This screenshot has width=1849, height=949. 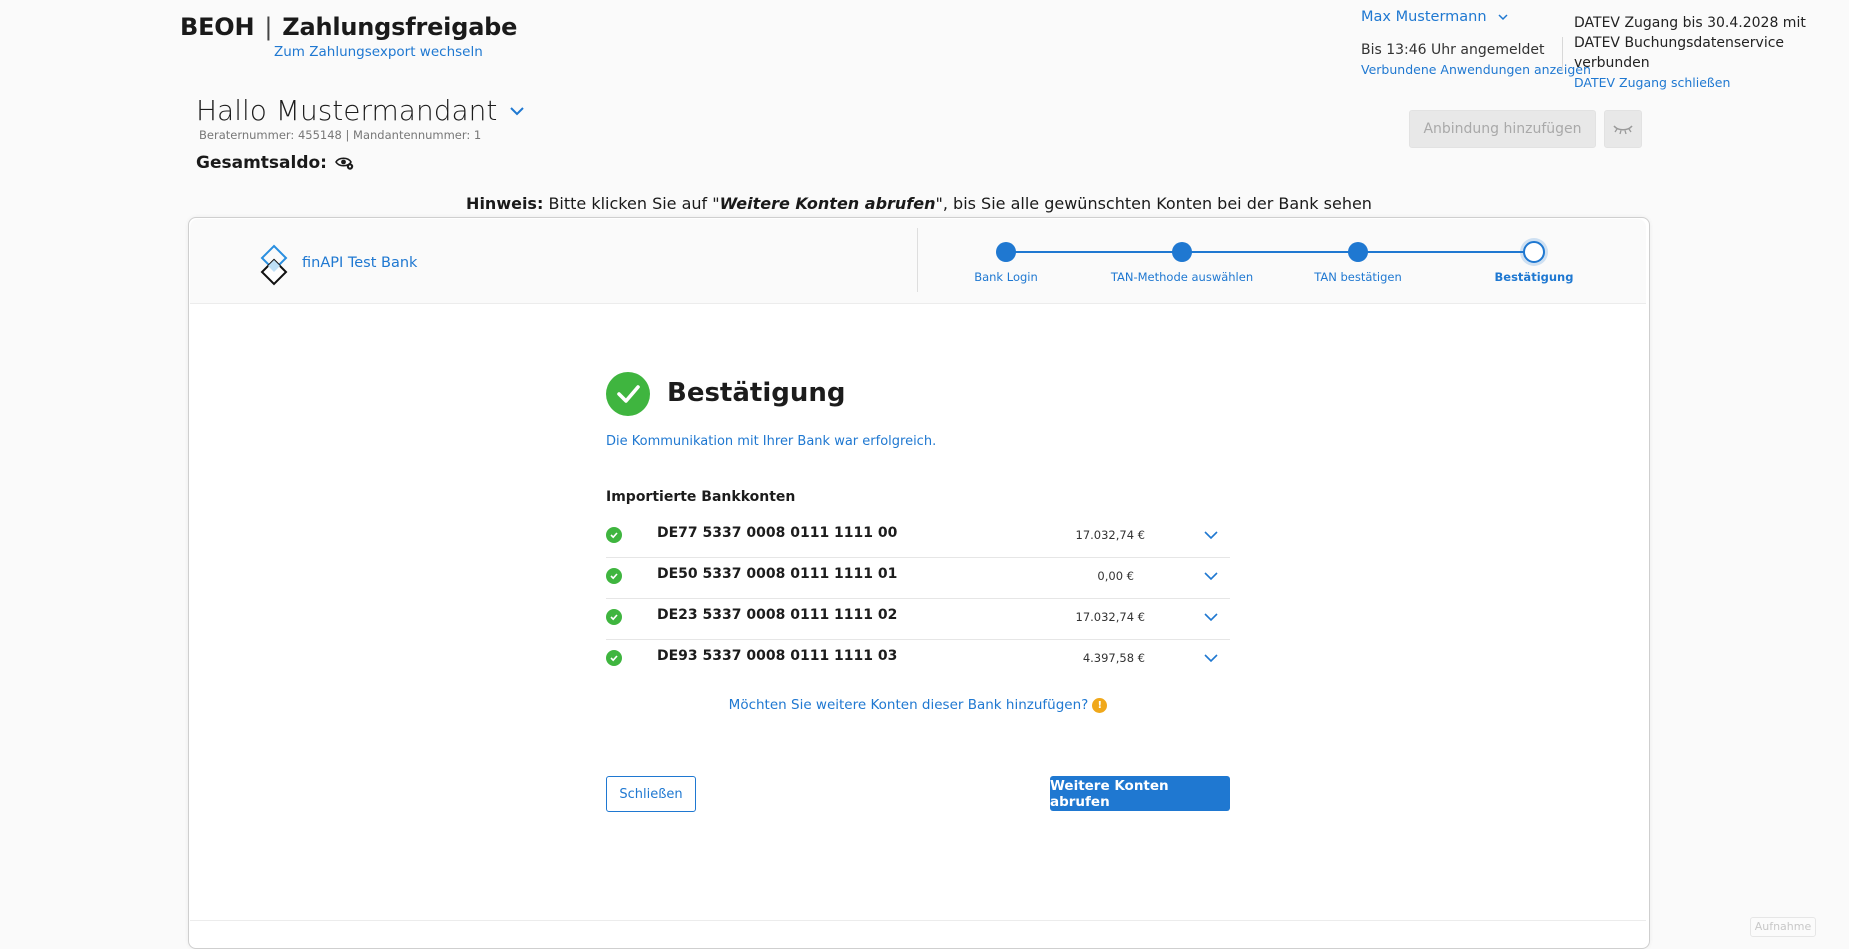 What do you see at coordinates (400, 27) in the screenshot?
I see `app-title: Zahlungsfreigabe` at bounding box center [400, 27].